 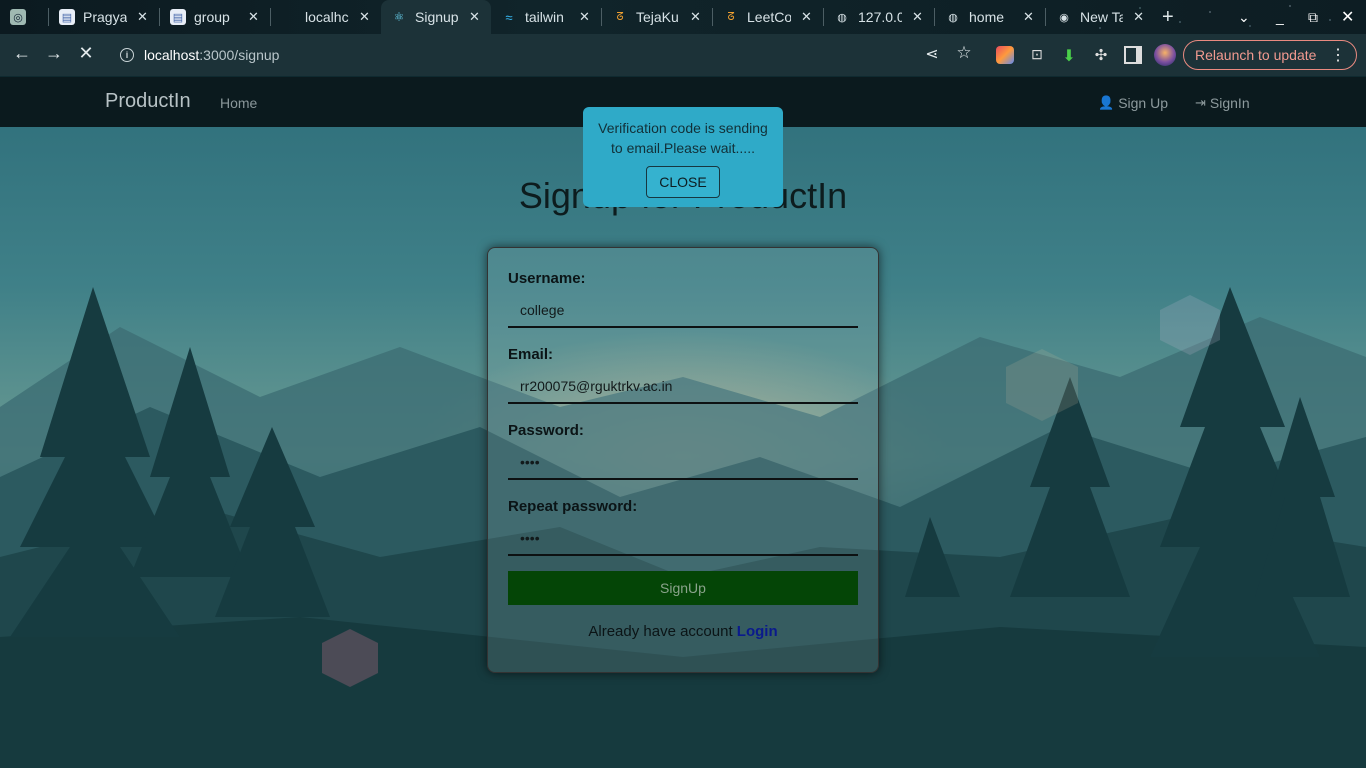 I want to click on email-label: Email:, so click(x=531, y=354).